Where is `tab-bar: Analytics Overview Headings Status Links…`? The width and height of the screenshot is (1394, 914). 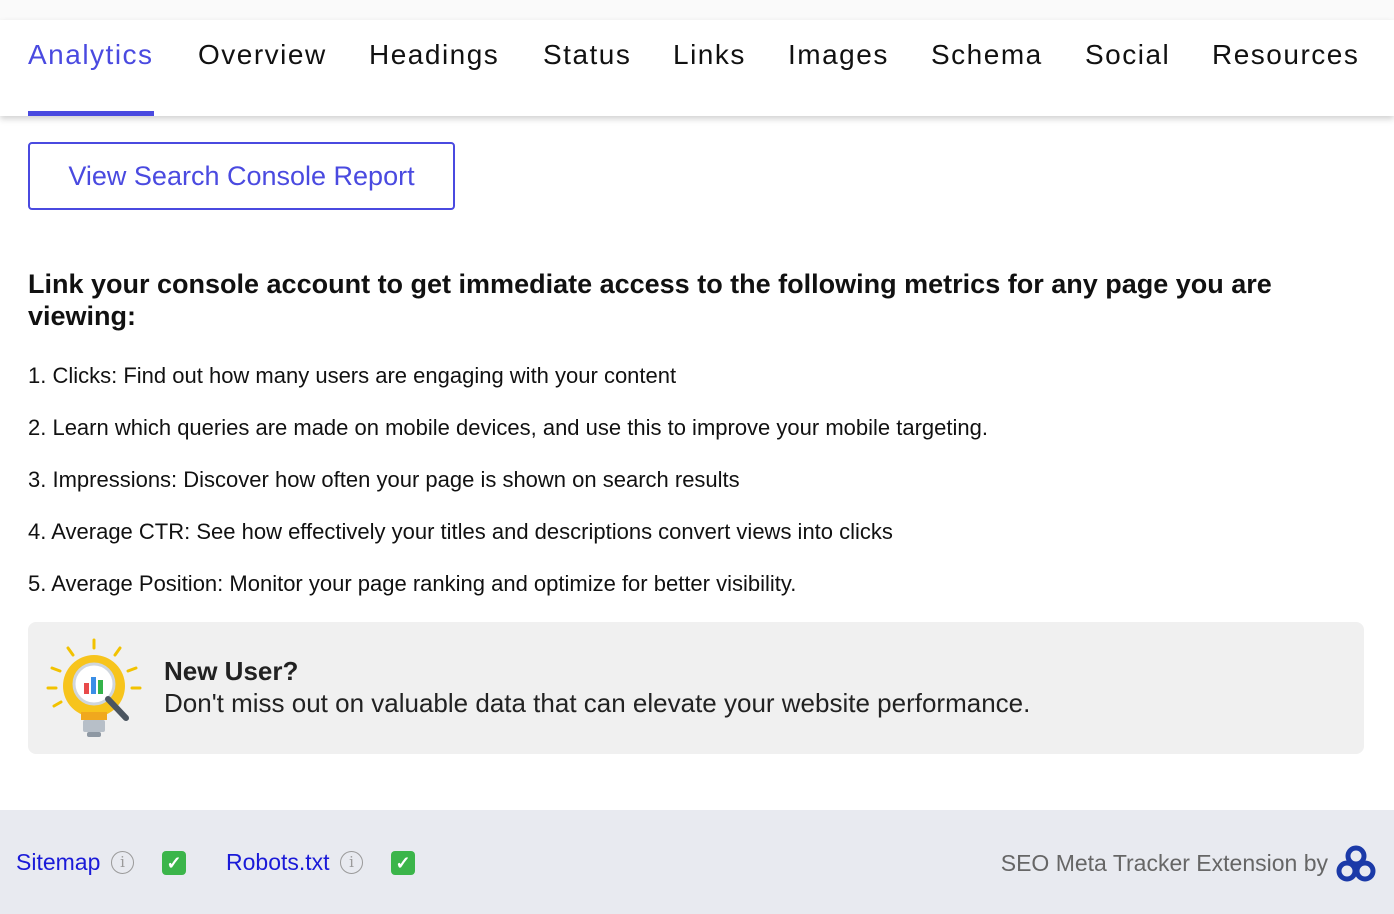 tab-bar: Analytics Overview Headings Status Links… is located at coordinates (697, 68).